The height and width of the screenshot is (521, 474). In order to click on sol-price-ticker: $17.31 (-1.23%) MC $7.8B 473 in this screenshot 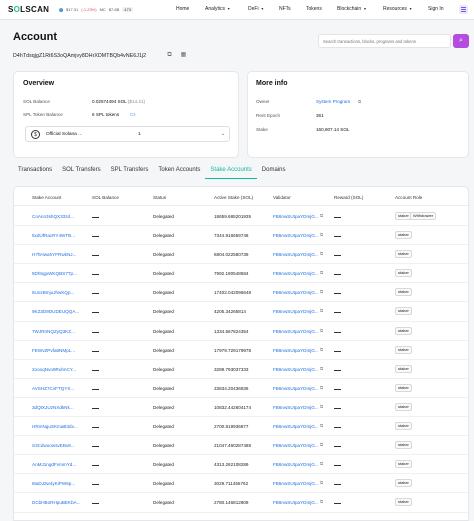, I will do `click(96, 9)`.